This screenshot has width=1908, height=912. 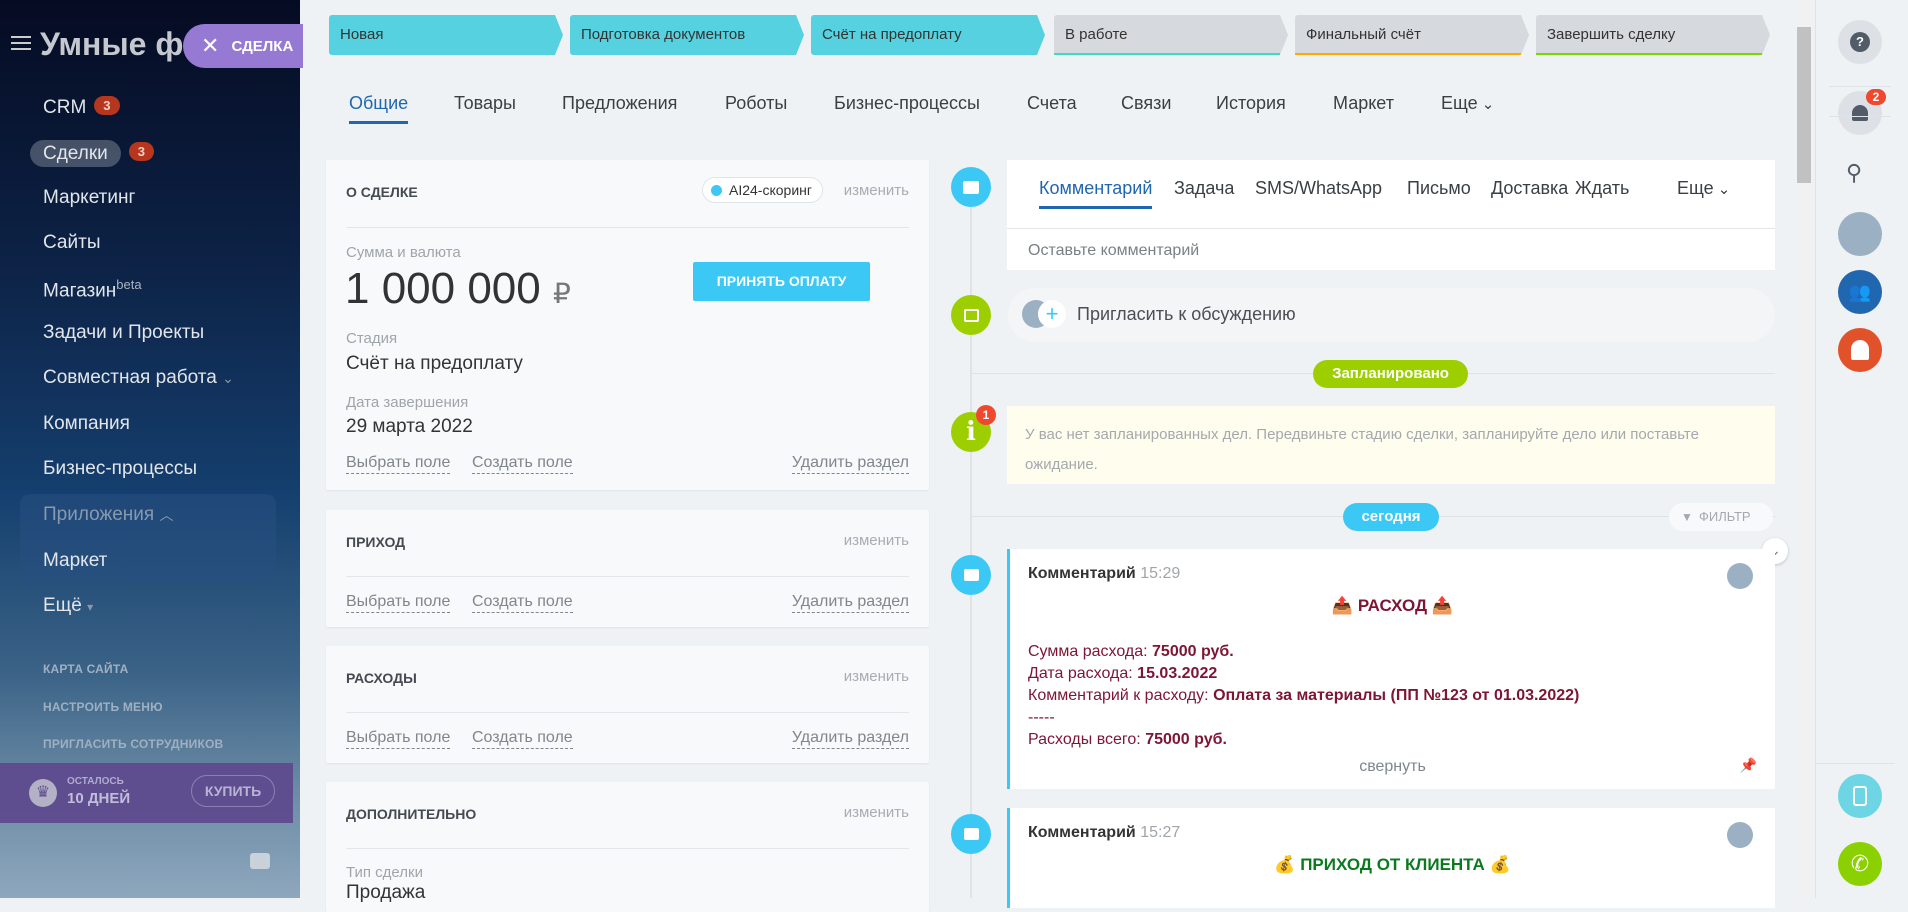 What do you see at coordinates (21, 43) in the screenshot?
I see `menu-icon` at bounding box center [21, 43].